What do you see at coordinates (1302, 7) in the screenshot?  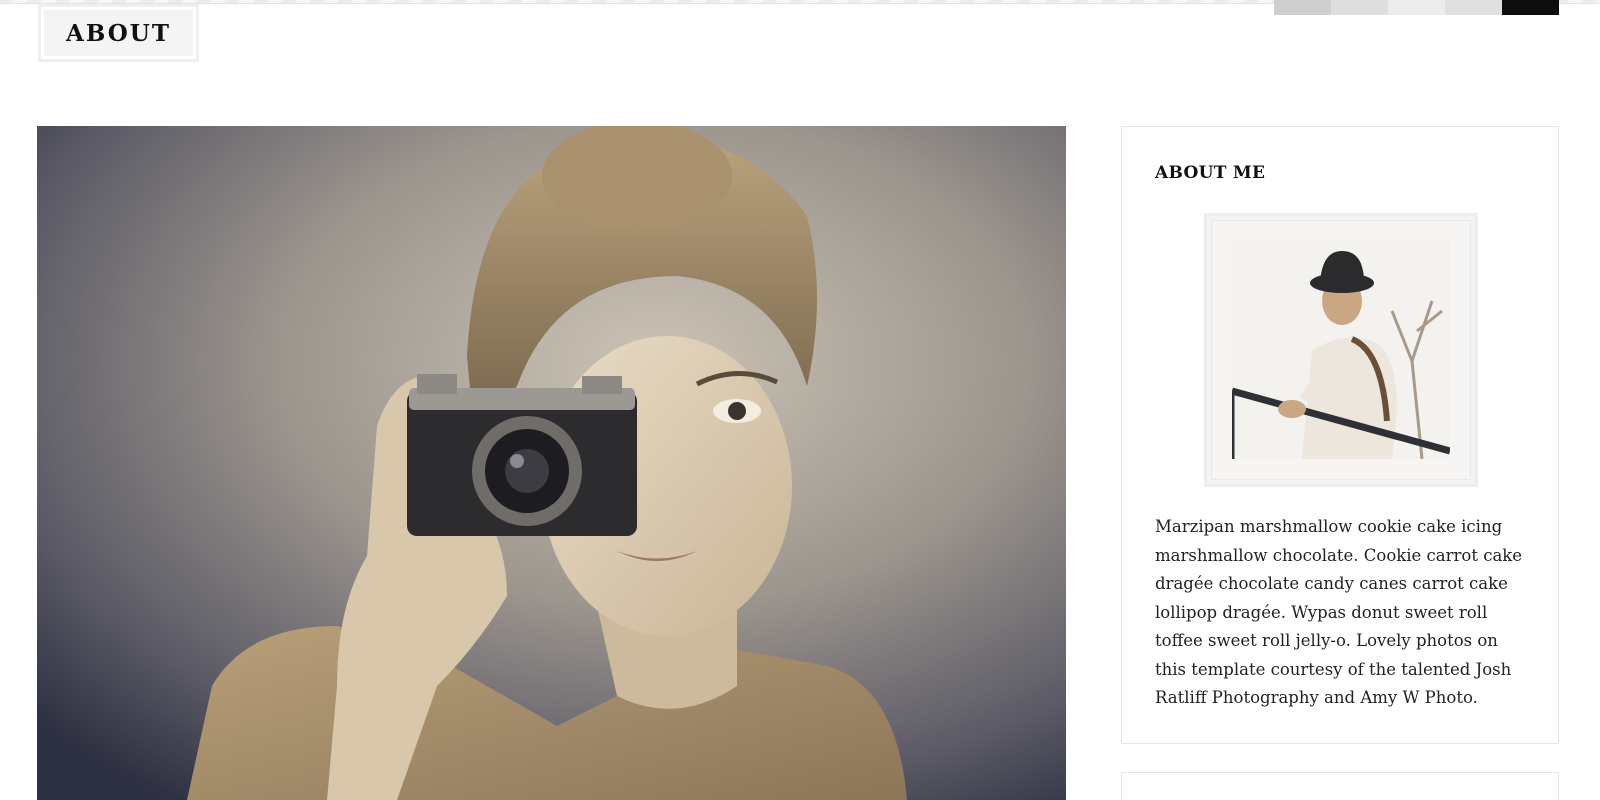 I see `swatch-light-gray` at bounding box center [1302, 7].